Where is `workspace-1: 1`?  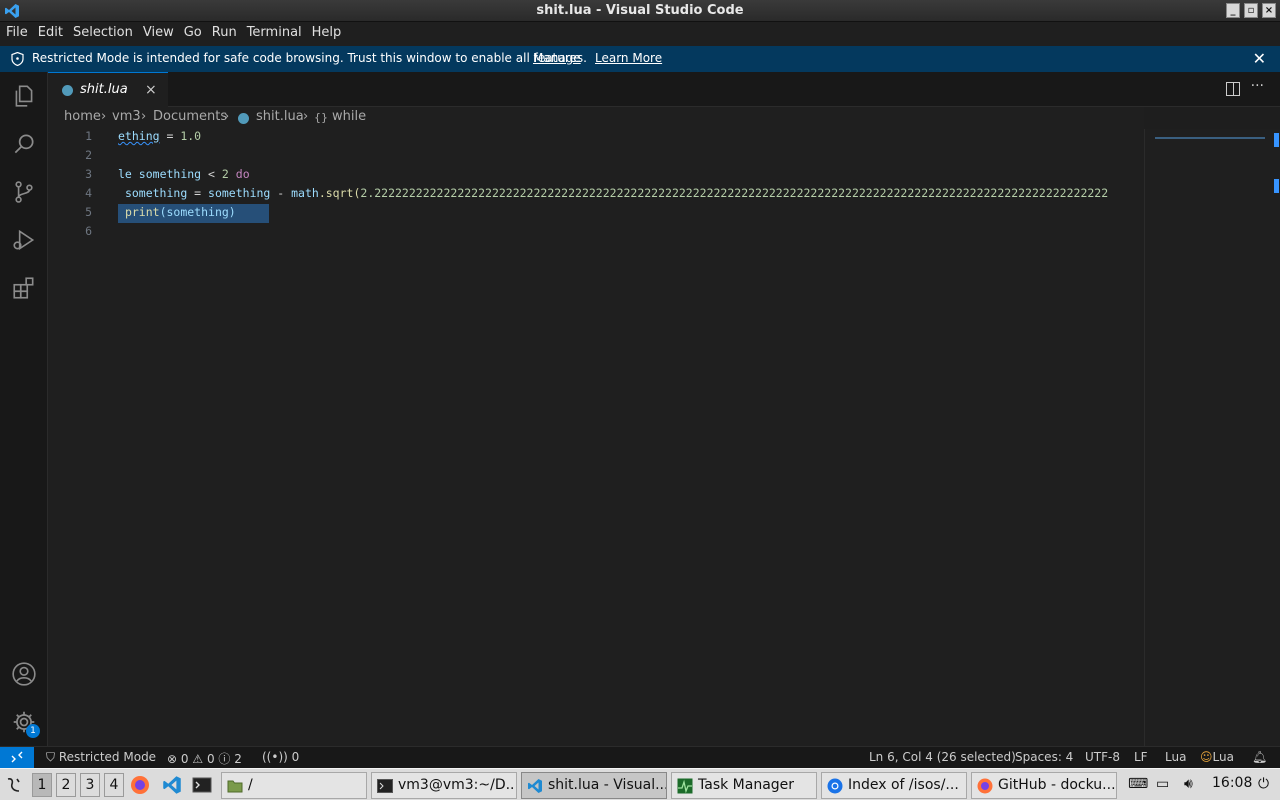
workspace-1: 1 is located at coordinates (42, 785).